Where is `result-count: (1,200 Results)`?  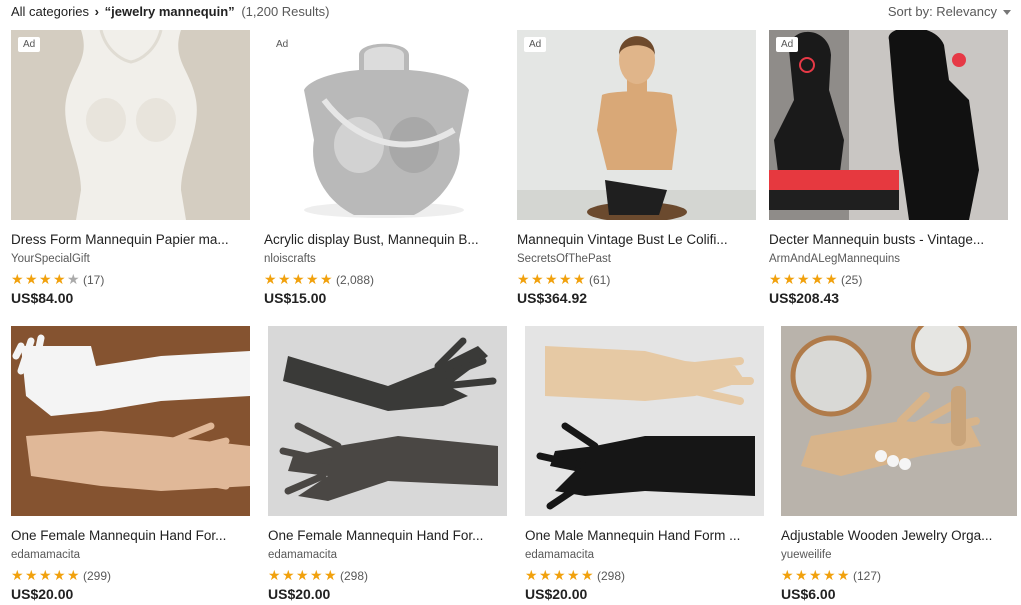
result-count: (1,200 Results) is located at coordinates (285, 11).